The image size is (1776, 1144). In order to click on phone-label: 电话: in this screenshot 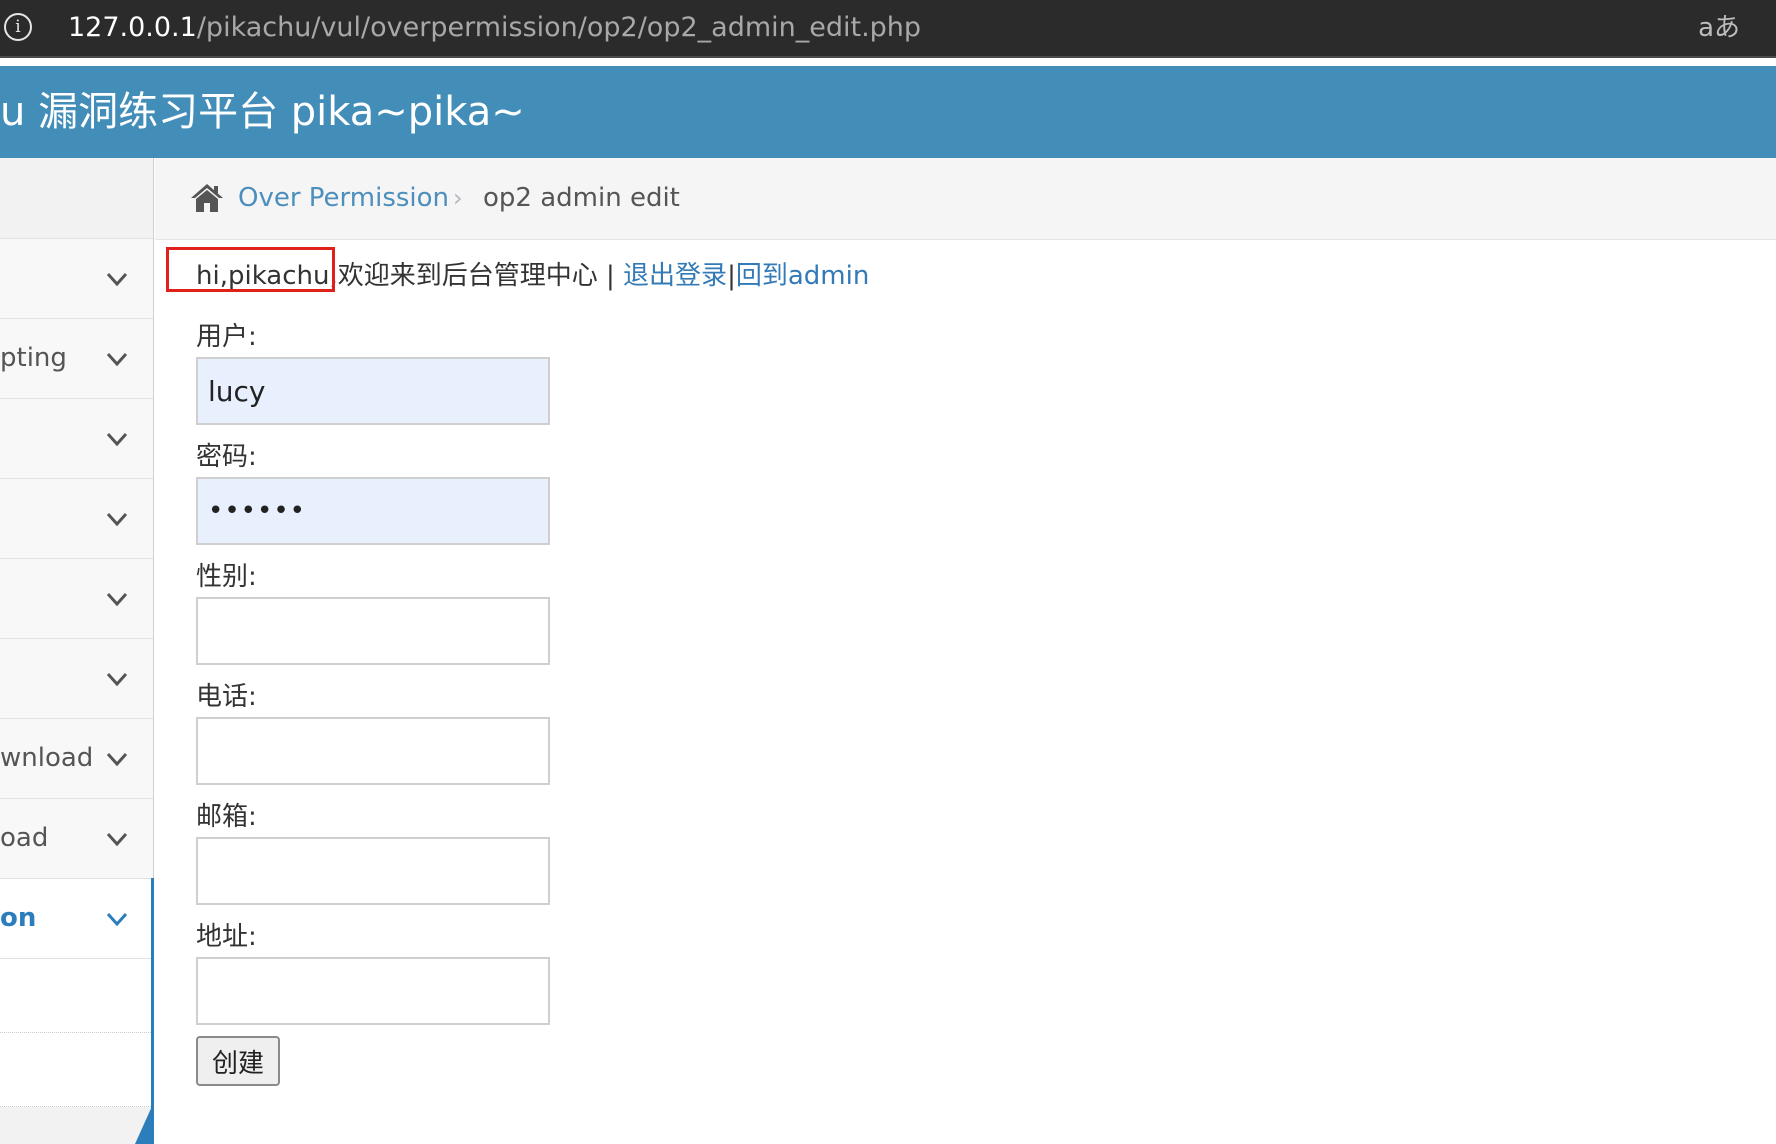, I will do `click(226, 697)`.